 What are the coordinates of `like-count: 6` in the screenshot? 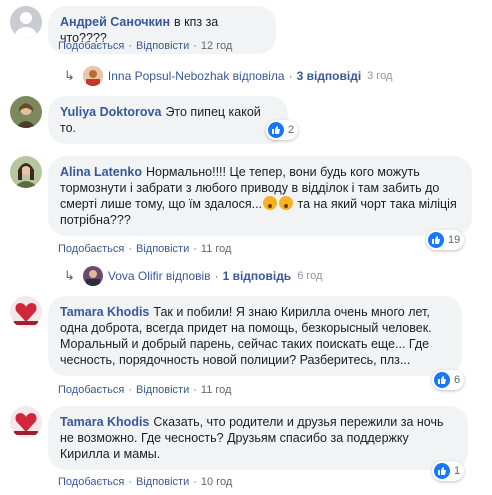 It's located at (457, 380).